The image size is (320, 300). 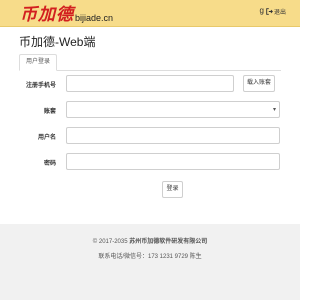 I want to click on page-title: 币加德-Web端, so click(x=57, y=42).